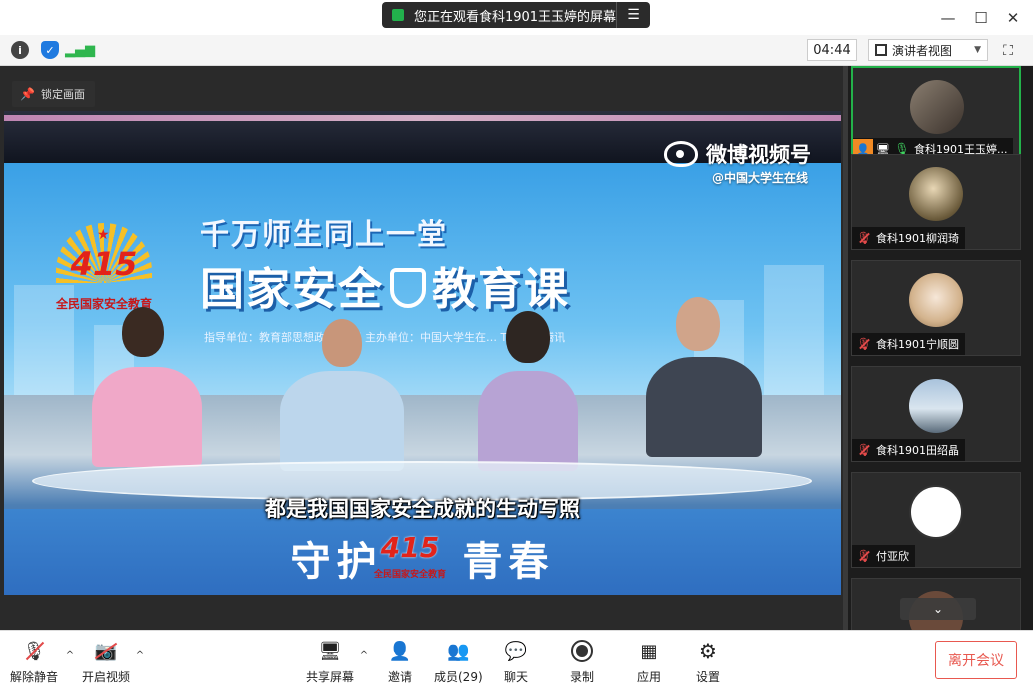 This screenshot has height=691, width=1033. I want to click on record-button: 录制, so click(582, 663).